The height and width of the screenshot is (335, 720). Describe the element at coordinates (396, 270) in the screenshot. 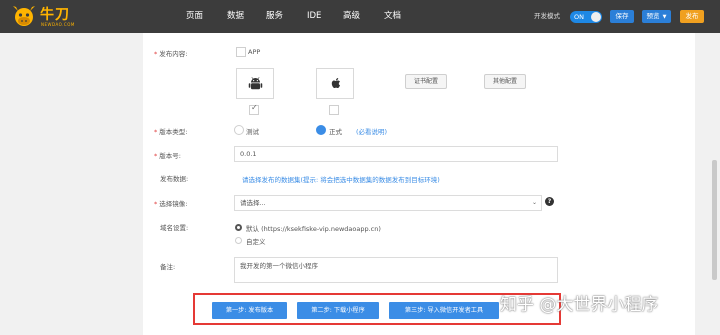

I see `note-textarea: 我开发的第一个微信小程序` at that location.